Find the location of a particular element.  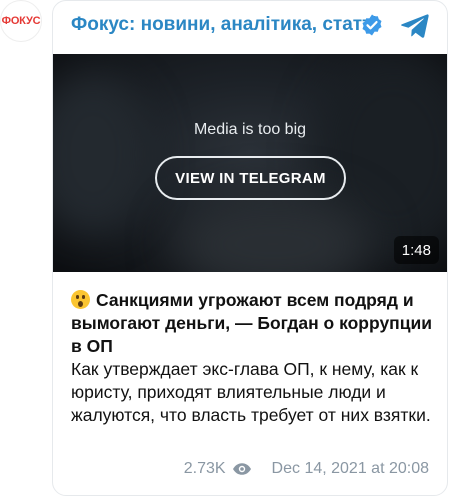

surprised-face-emoji-icon is located at coordinates (80, 299).